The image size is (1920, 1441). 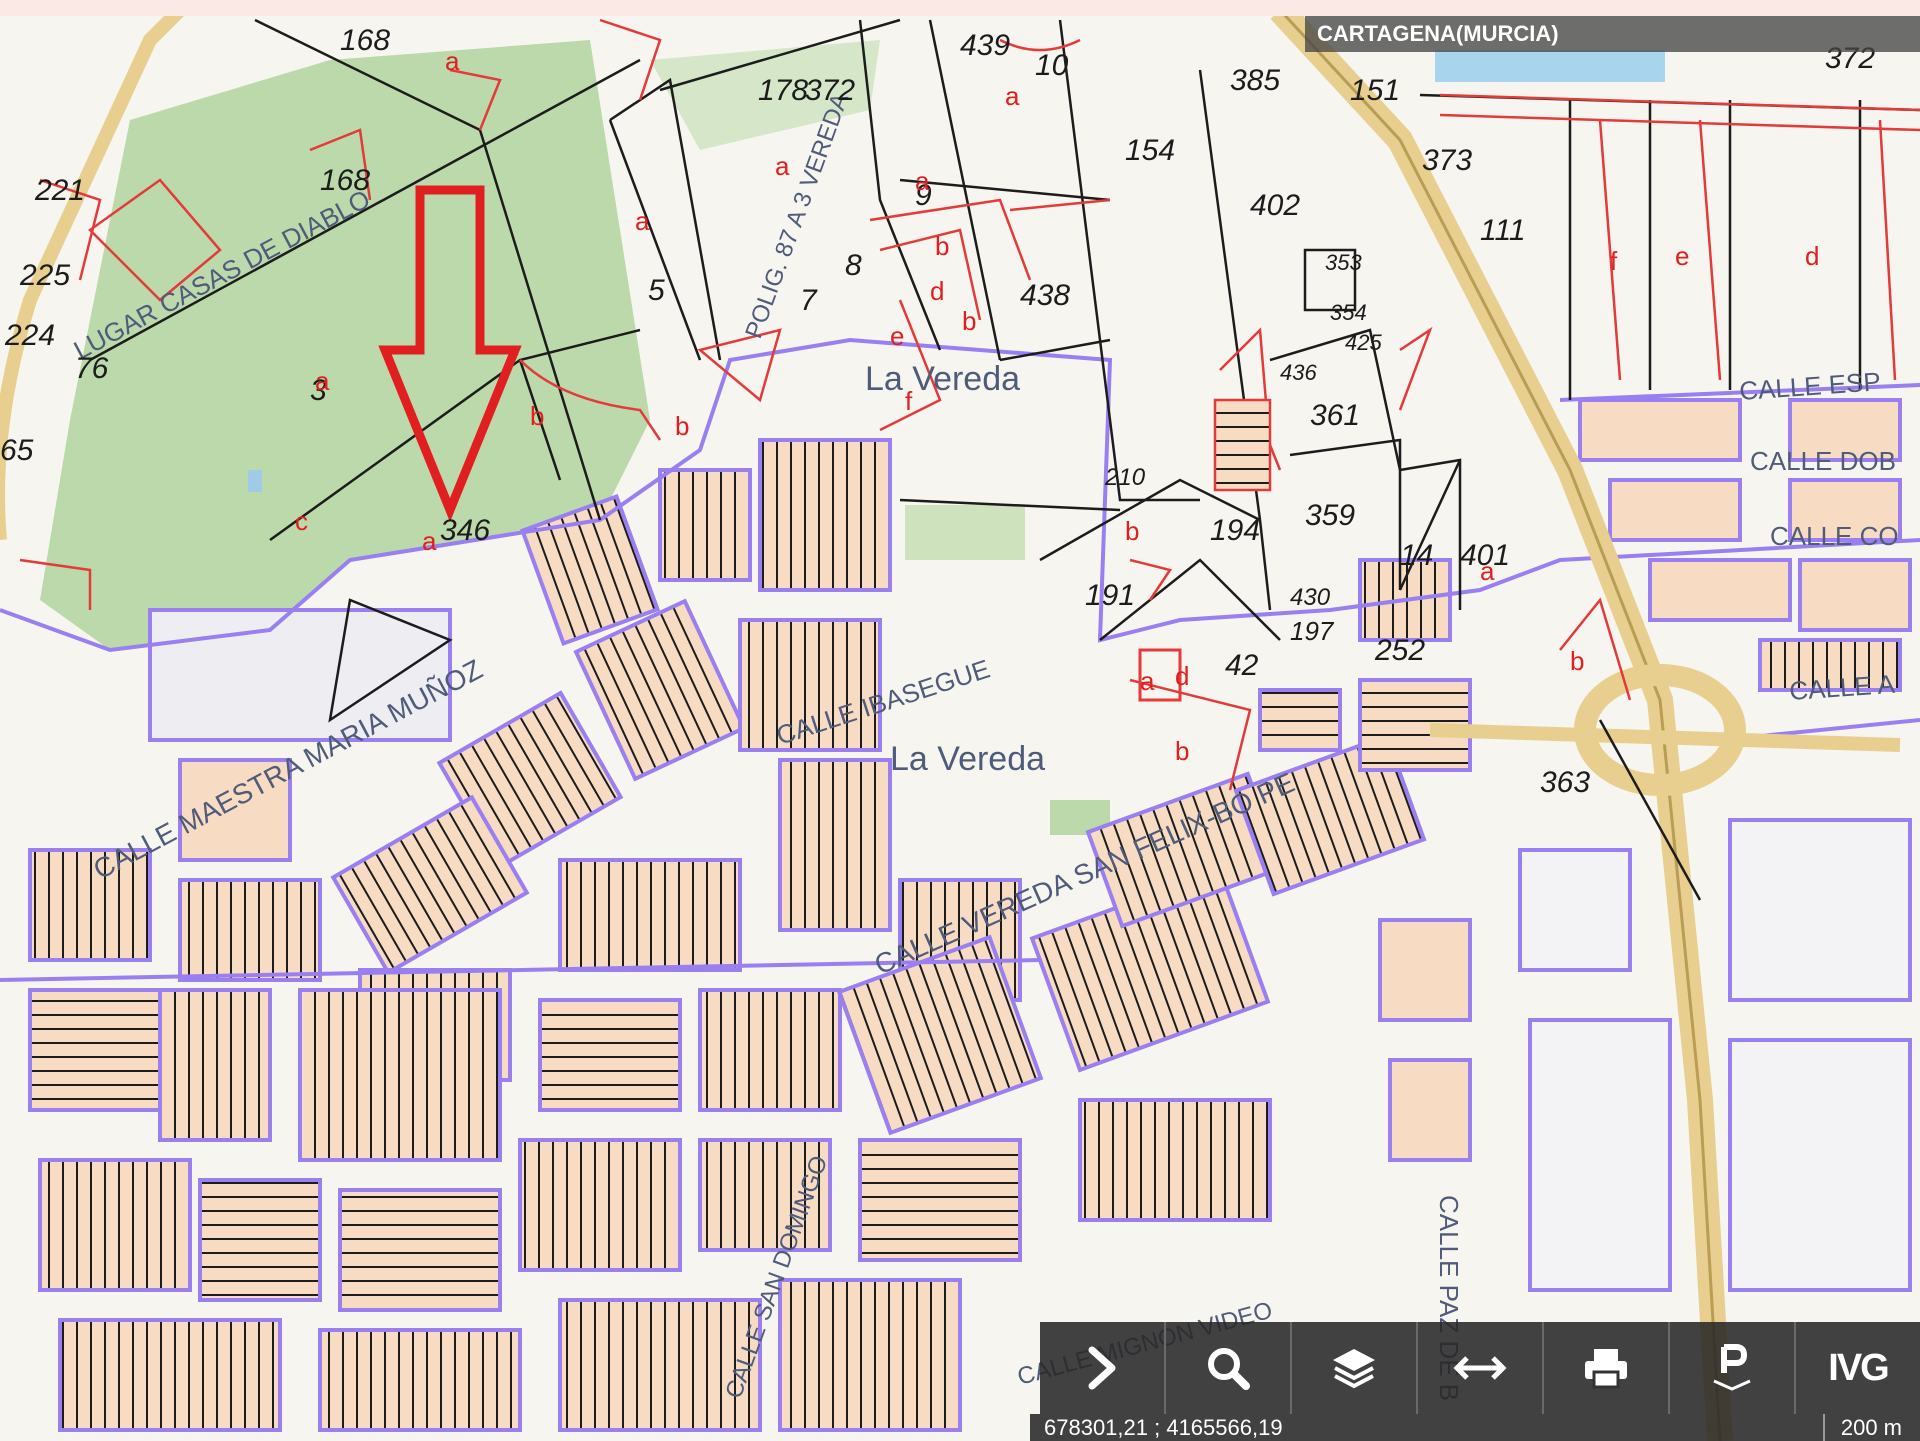 What do you see at coordinates (1363, 342) in the screenshot?
I see `parcel-number: 425` at bounding box center [1363, 342].